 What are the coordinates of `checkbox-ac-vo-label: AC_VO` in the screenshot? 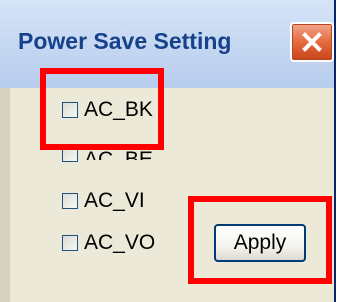 It's located at (120, 242).